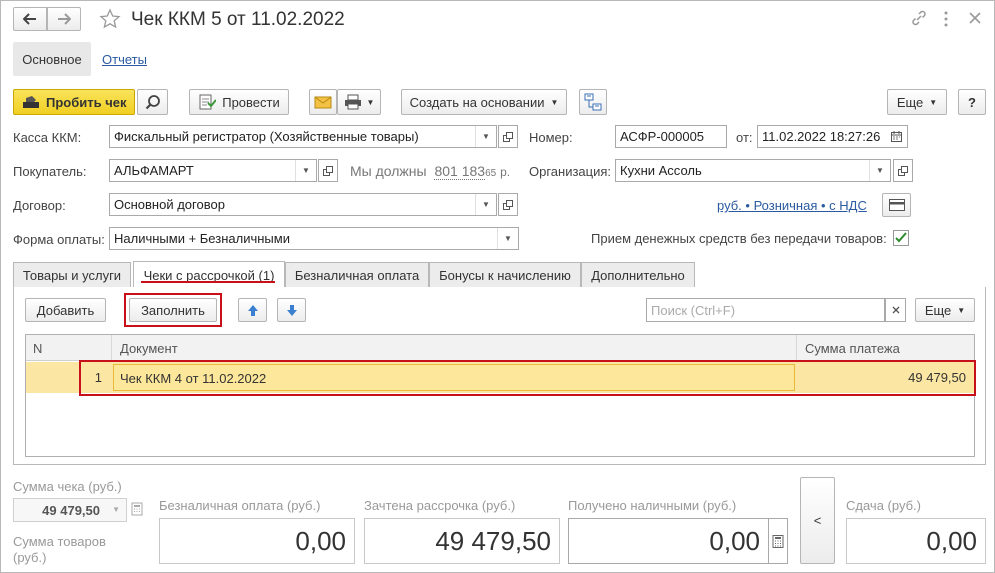 The height and width of the screenshot is (573, 995). Describe the element at coordinates (460, 171) in the screenshot. I see `debt-amount: 801 183` at that location.